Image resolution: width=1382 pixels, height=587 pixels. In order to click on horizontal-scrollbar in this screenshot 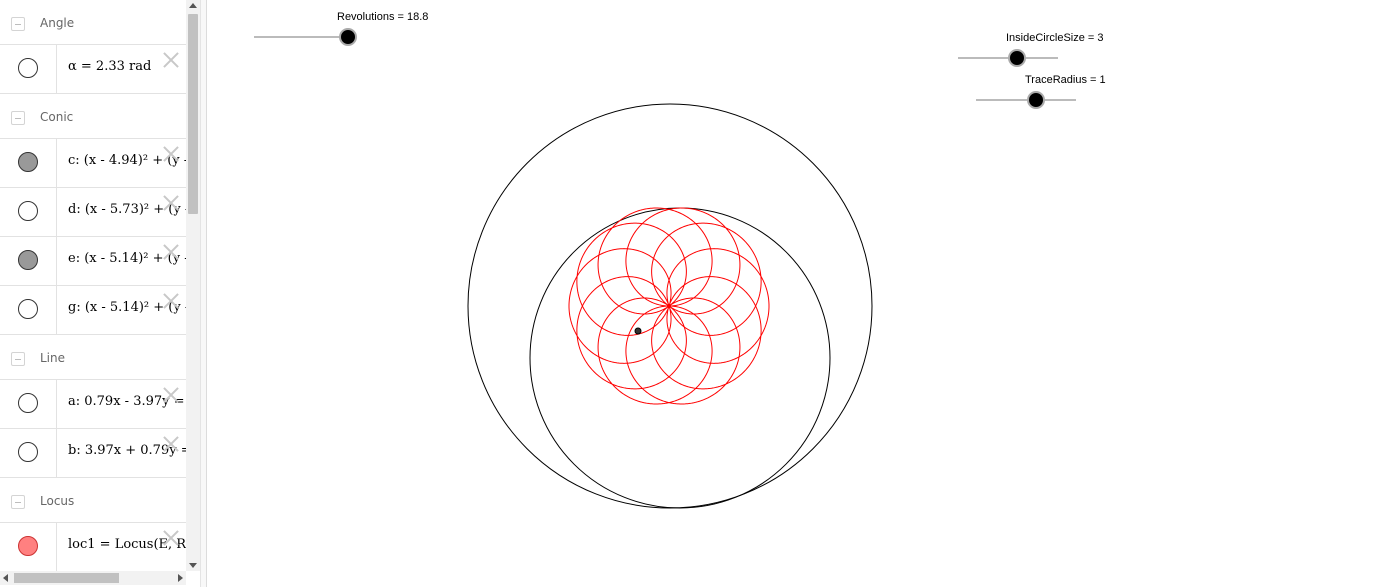, I will do `click(93, 578)`.